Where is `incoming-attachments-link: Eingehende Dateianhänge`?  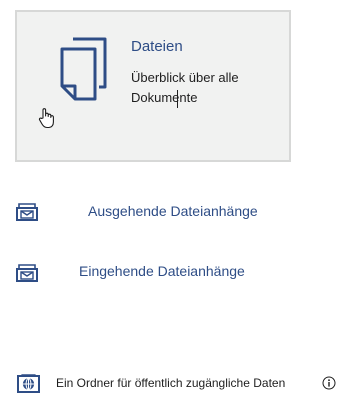
incoming-attachments-link: Eingehende Dateianhänge is located at coordinates (162, 271).